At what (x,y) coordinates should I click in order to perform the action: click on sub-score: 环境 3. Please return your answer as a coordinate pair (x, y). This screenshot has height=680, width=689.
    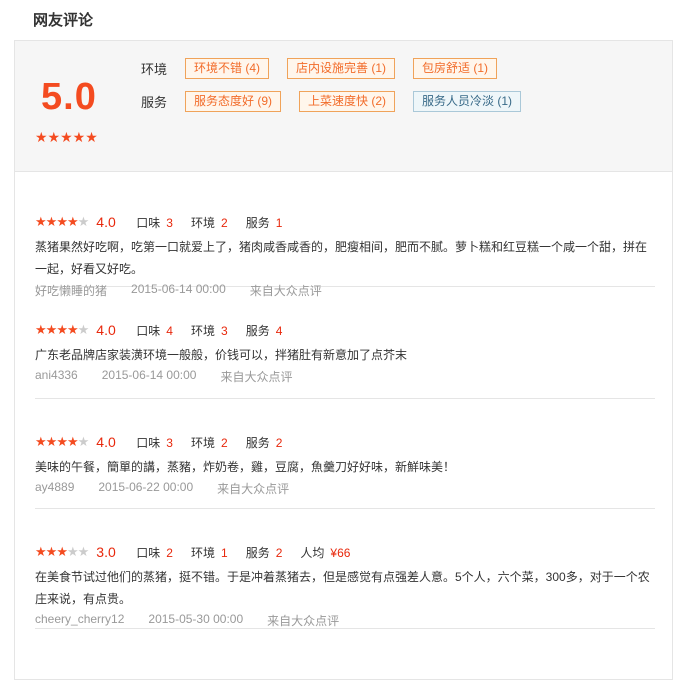
    Looking at the image, I should click on (209, 330).